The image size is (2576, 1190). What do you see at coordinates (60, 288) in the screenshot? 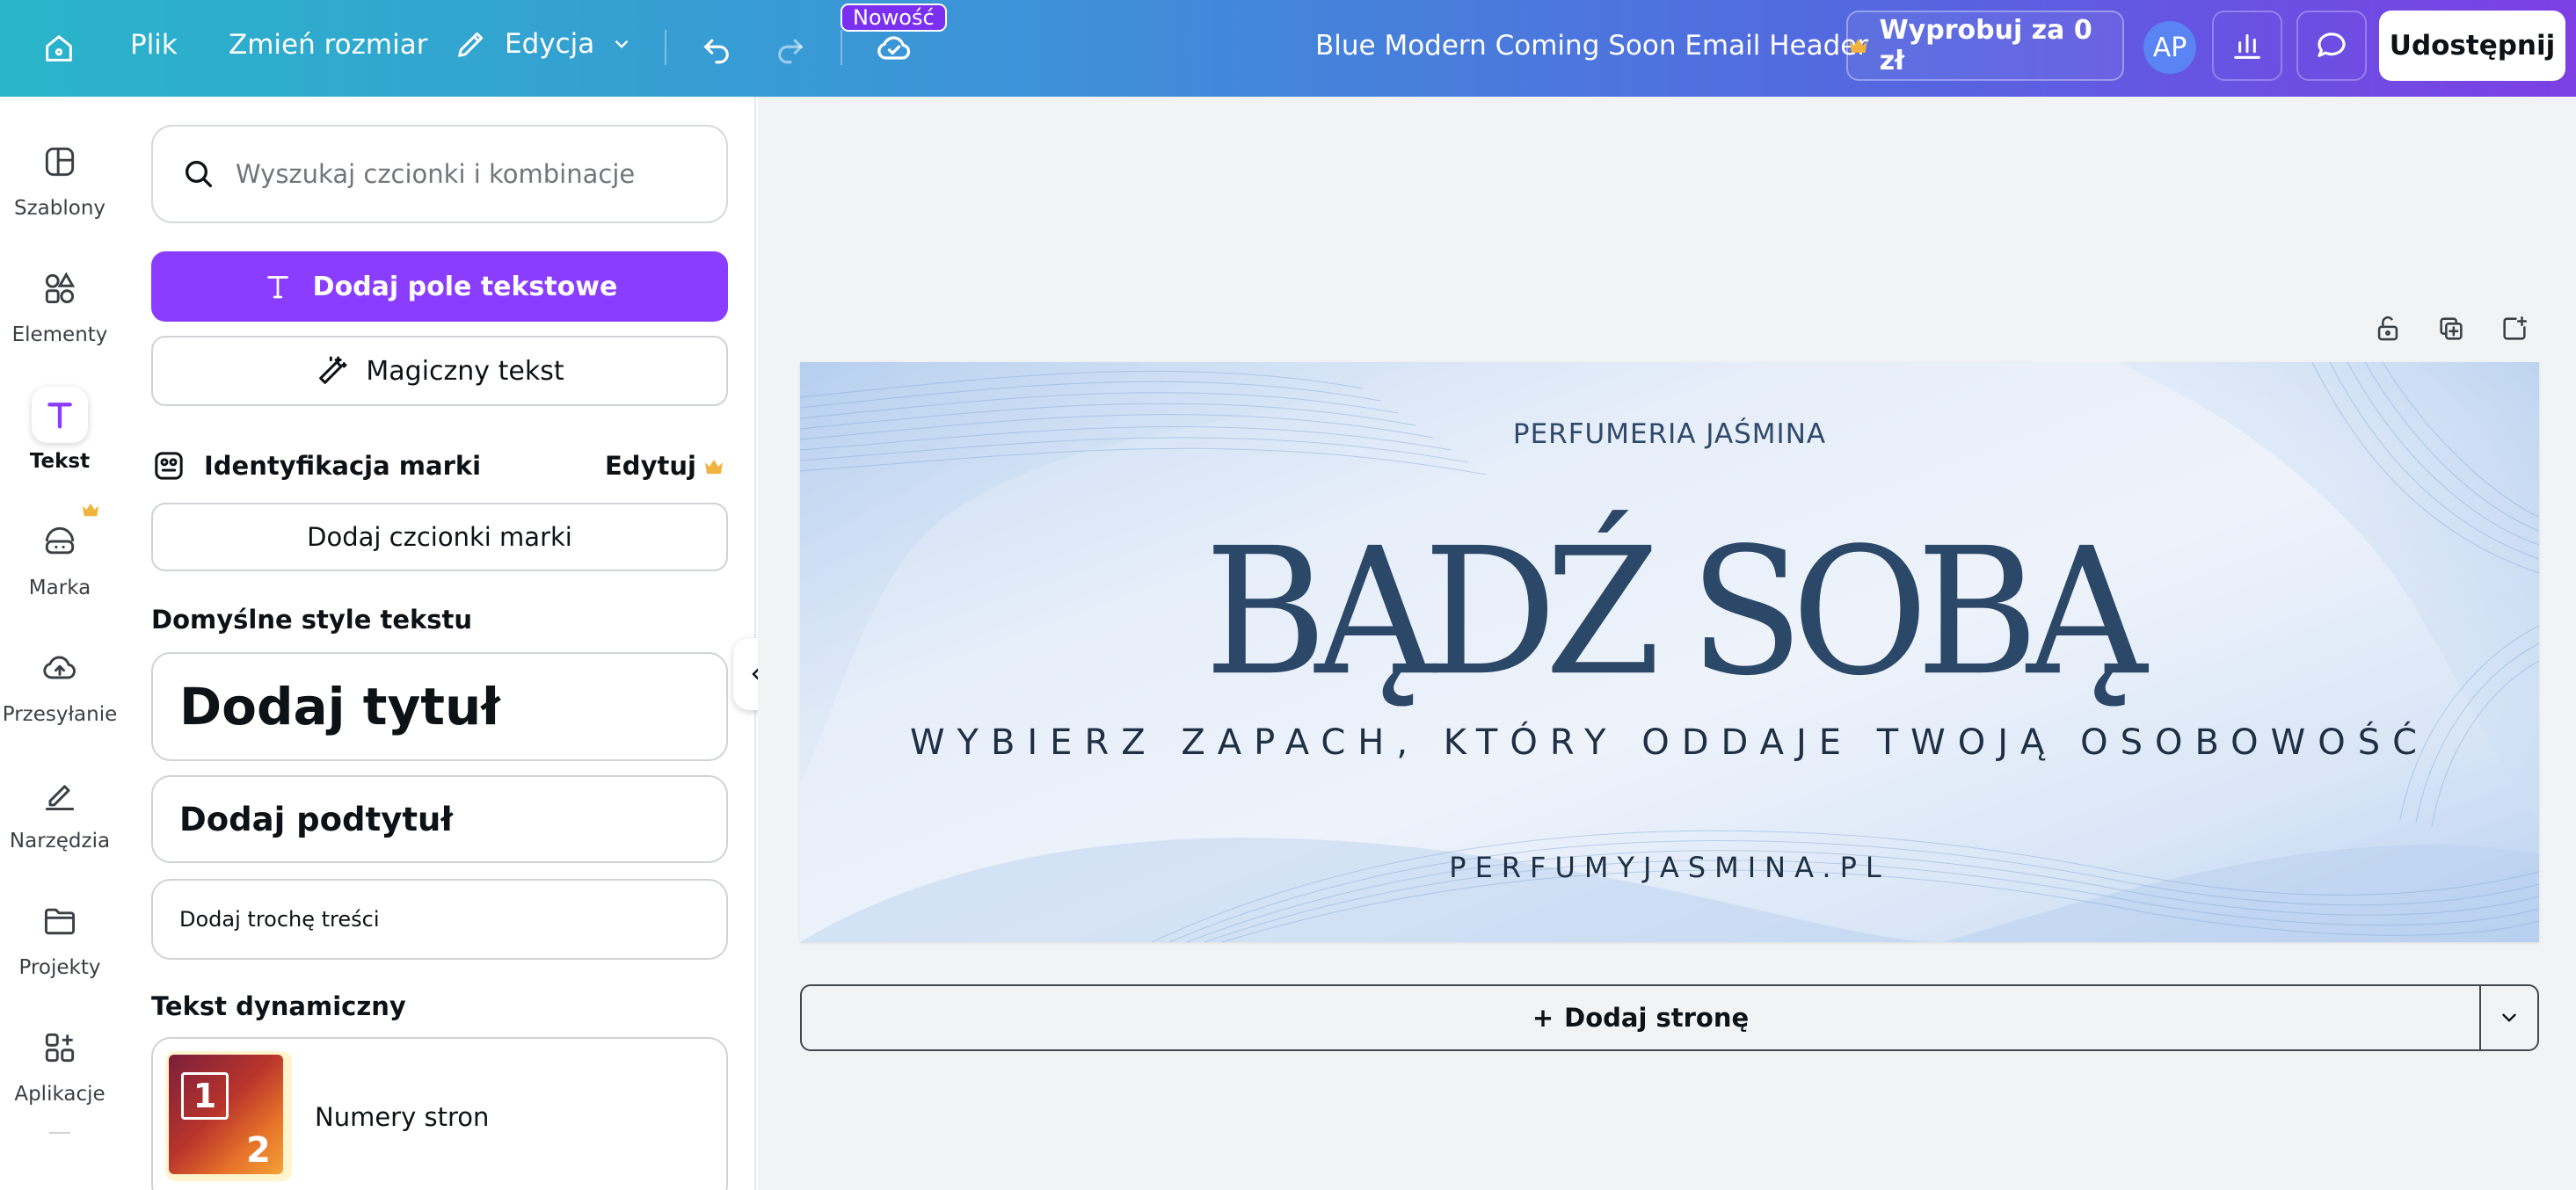
I see `elements-icon` at bounding box center [60, 288].